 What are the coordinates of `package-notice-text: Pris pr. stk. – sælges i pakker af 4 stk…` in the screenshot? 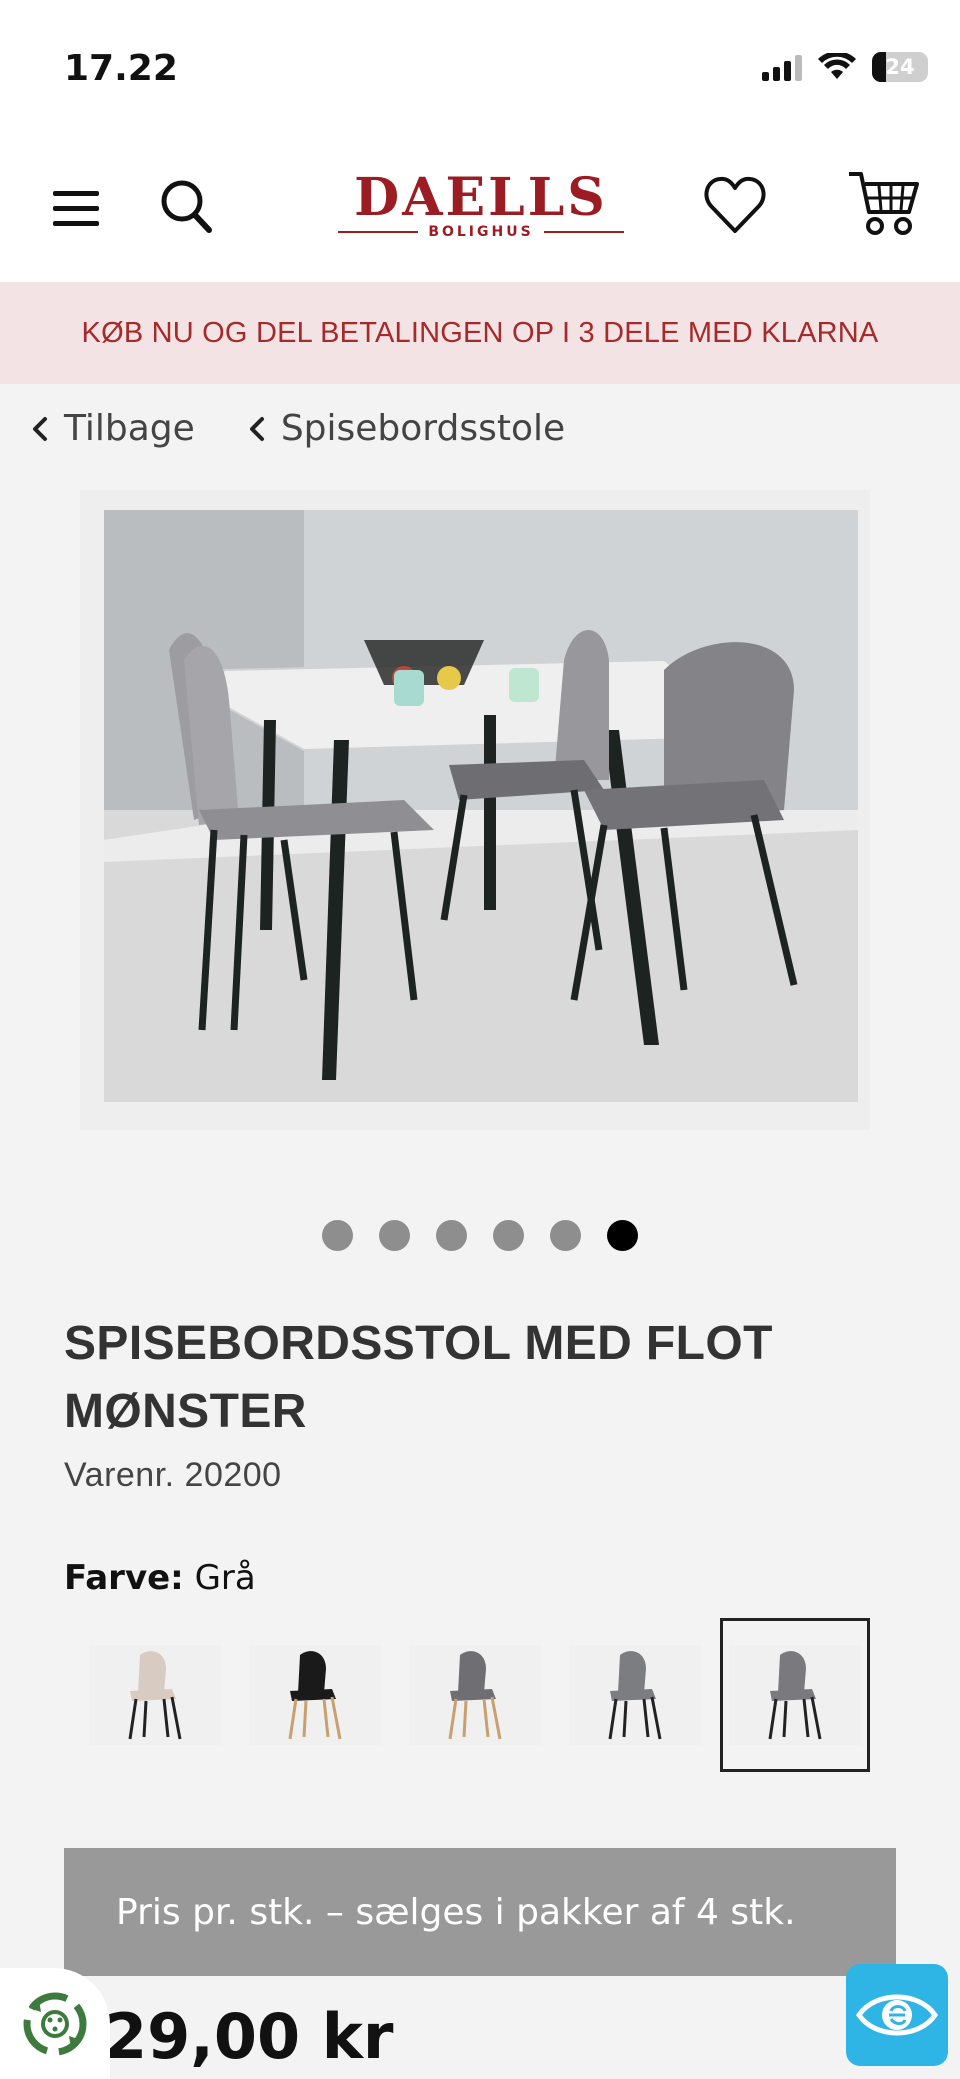 It's located at (456, 1912).